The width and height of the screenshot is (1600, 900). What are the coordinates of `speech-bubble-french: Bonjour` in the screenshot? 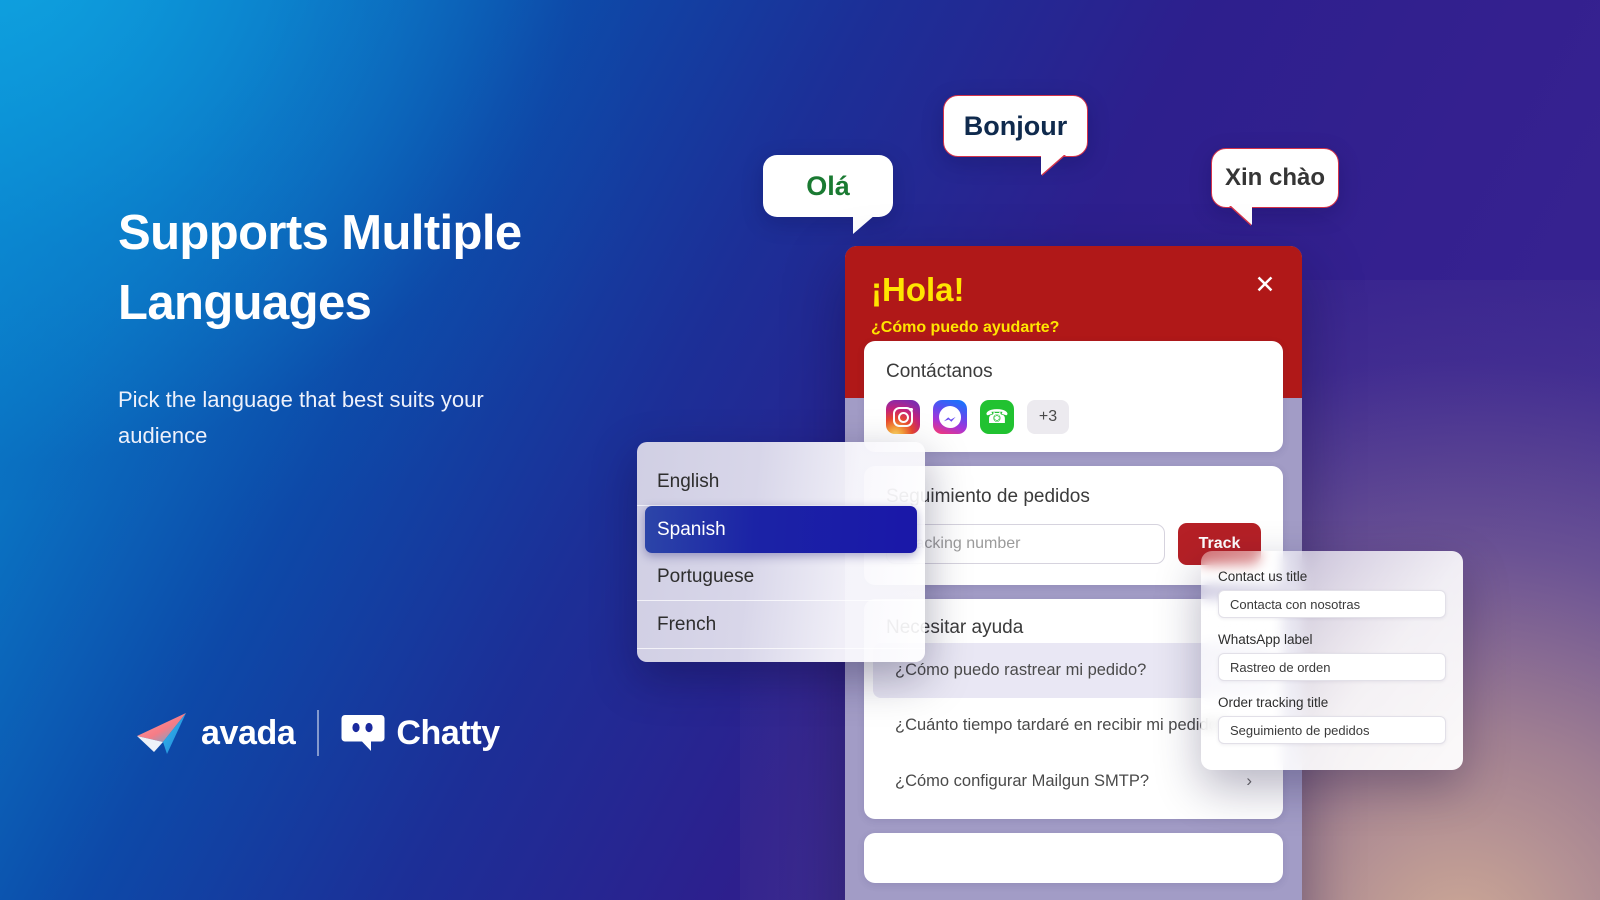 It's located at (1015, 135).